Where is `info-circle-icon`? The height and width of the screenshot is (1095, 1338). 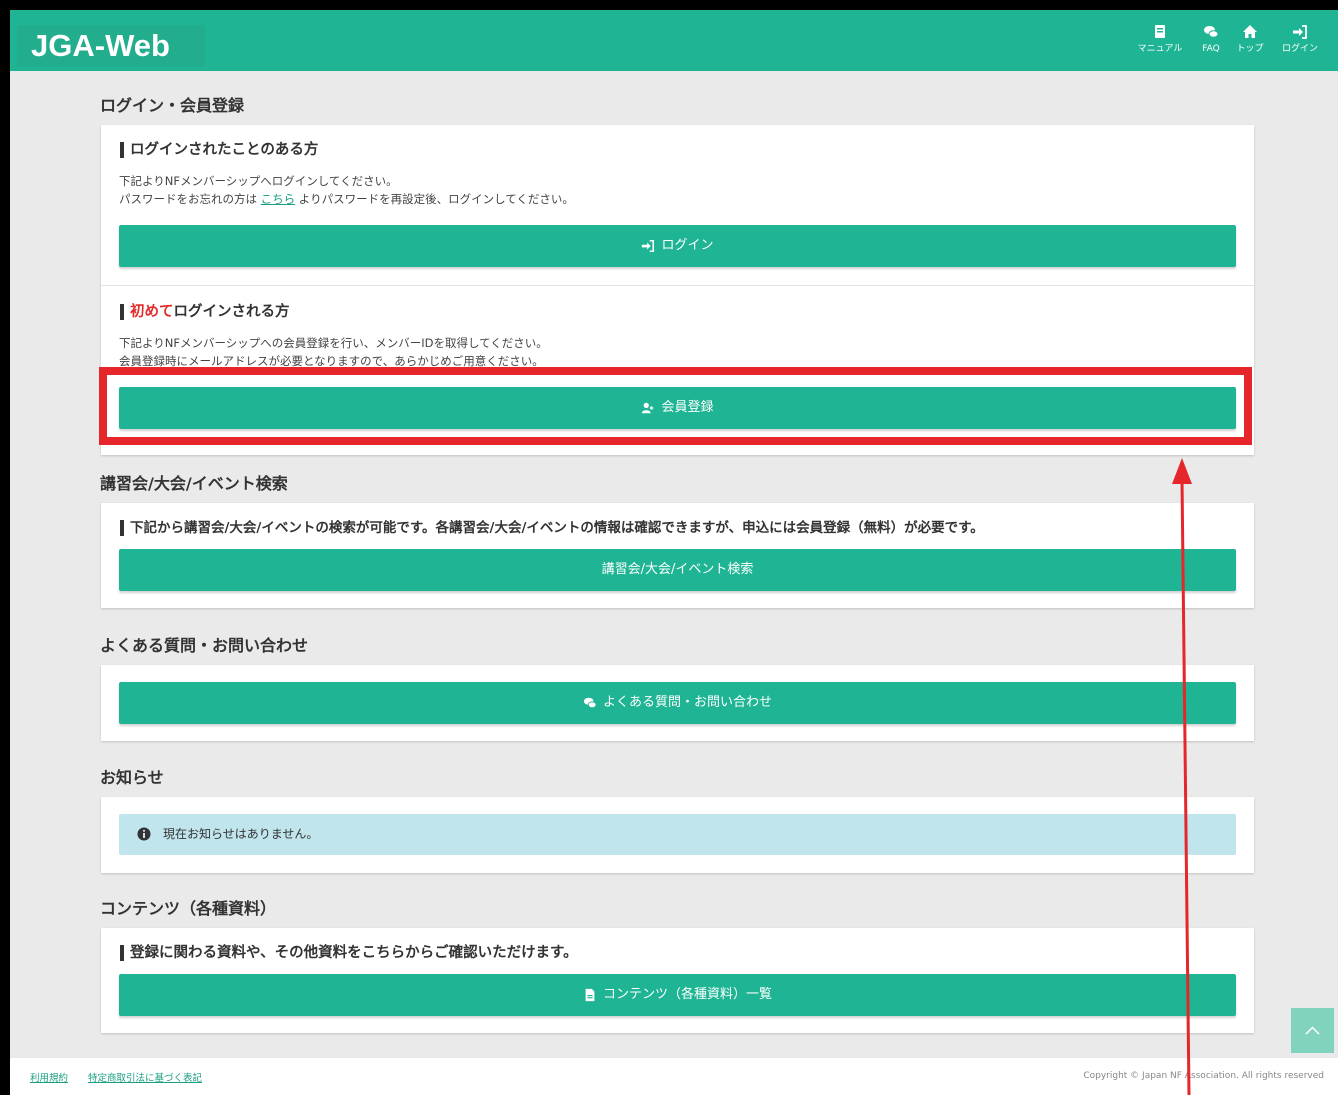
info-circle-icon is located at coordinates (144, 834).